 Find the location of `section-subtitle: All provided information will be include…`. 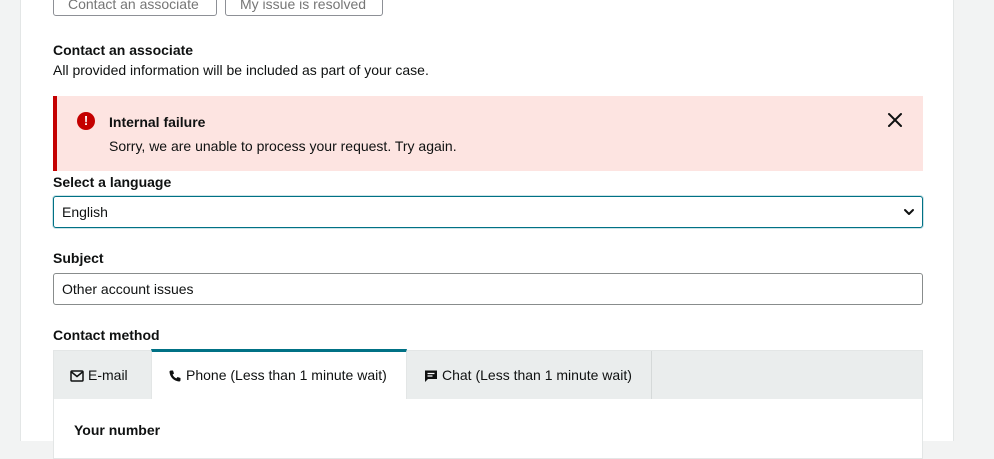

section-subtitle: All provided information will be include… is located at coordinates (241, 70).